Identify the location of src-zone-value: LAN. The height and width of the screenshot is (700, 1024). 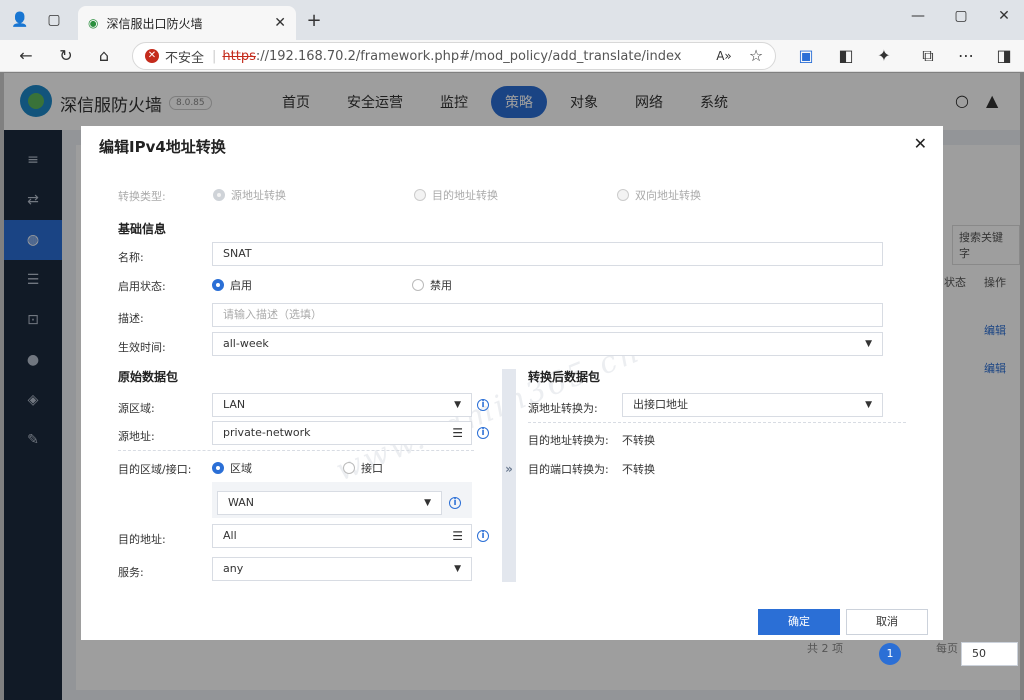
(234, 404).